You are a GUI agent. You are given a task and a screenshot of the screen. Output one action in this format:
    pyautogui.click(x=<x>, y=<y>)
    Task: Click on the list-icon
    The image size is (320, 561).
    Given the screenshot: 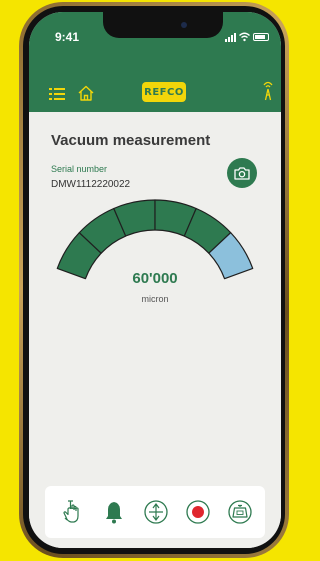 What is the action you would take?
    pyautogui.click(x=57, y=94)
    